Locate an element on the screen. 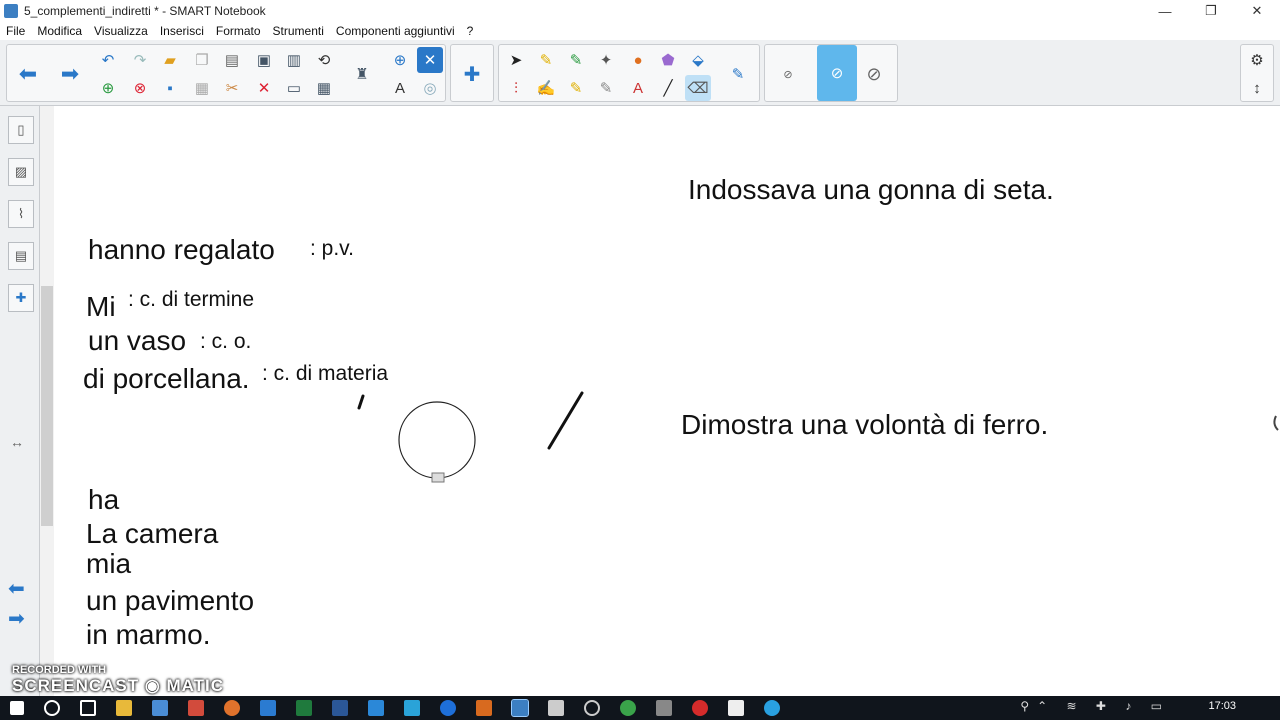 Image resolution: width=1280 pixels, height=720 pixels. zoom-icon: ⊕ is located at coordinates (400, 60).